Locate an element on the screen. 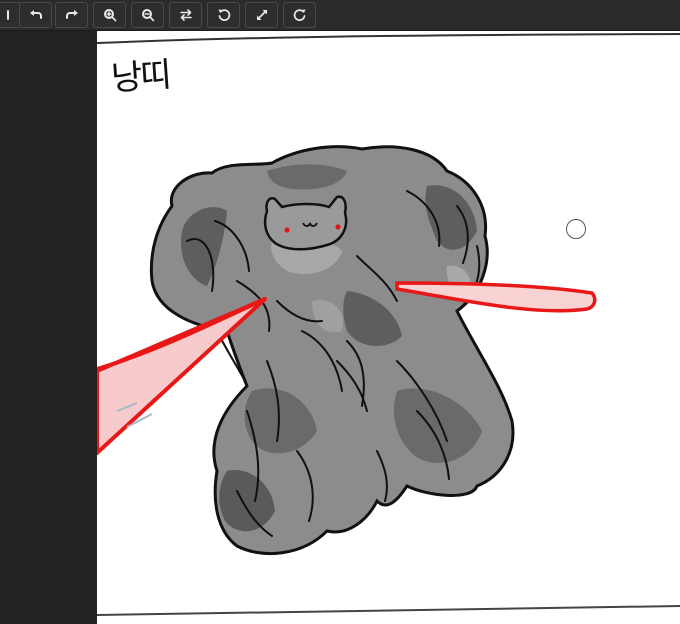 The height and width of the screenshot is (624, 680). swap-icon is located at coordinates (186, 15).